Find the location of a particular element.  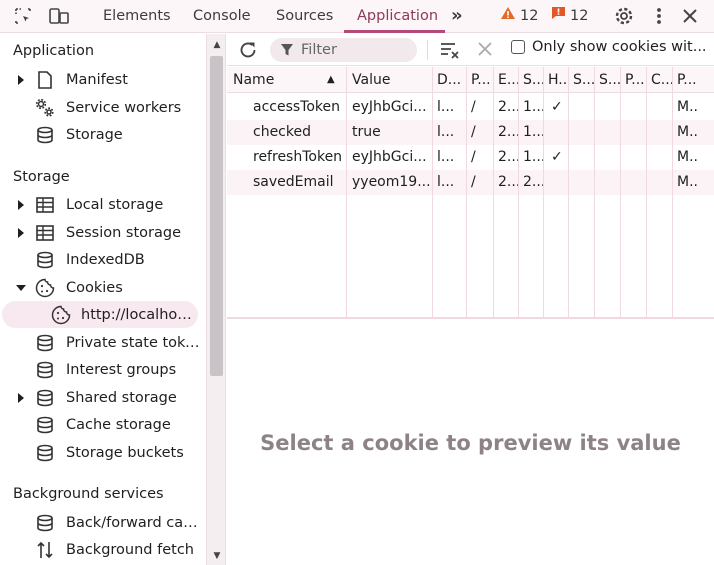

table-row: checked true l... / 2... 1... M.. is located at coordinates (470, 132).